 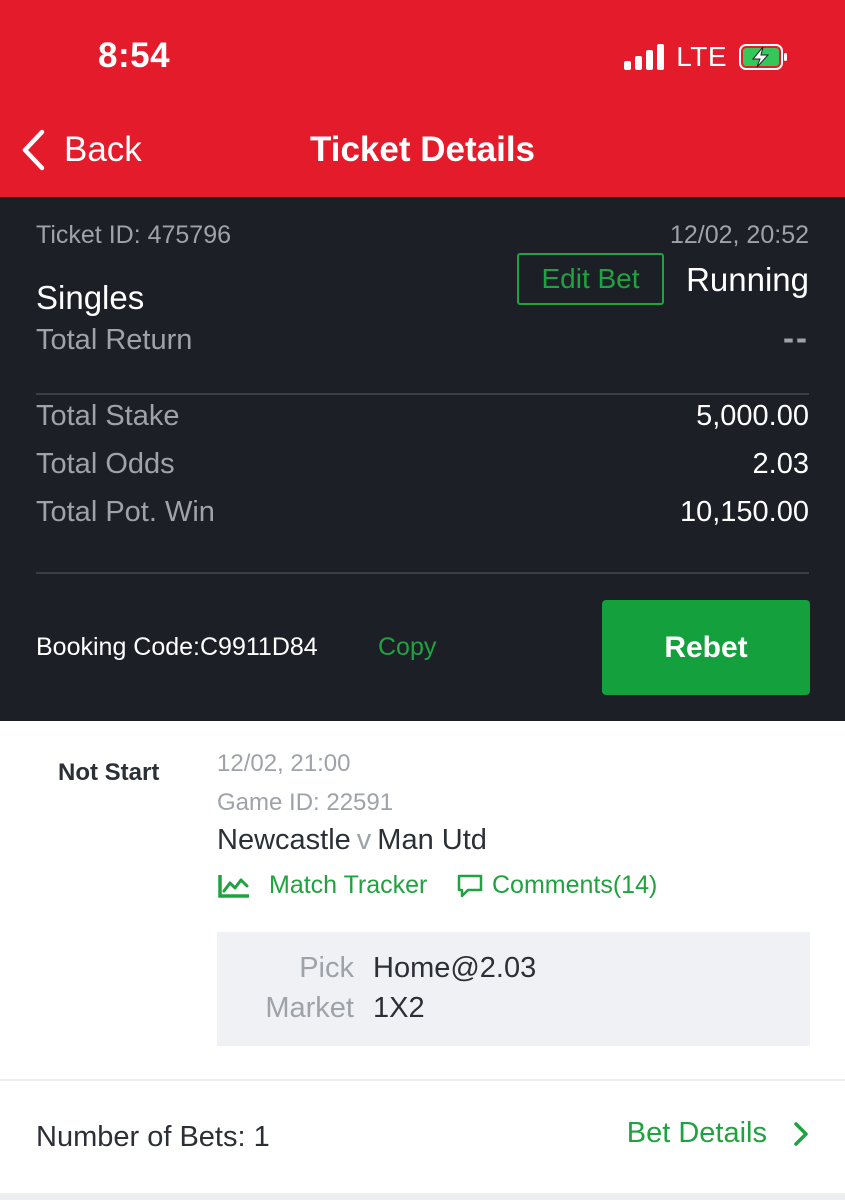 I want to click on status-time: 8:54, so click(x=134, y=55).